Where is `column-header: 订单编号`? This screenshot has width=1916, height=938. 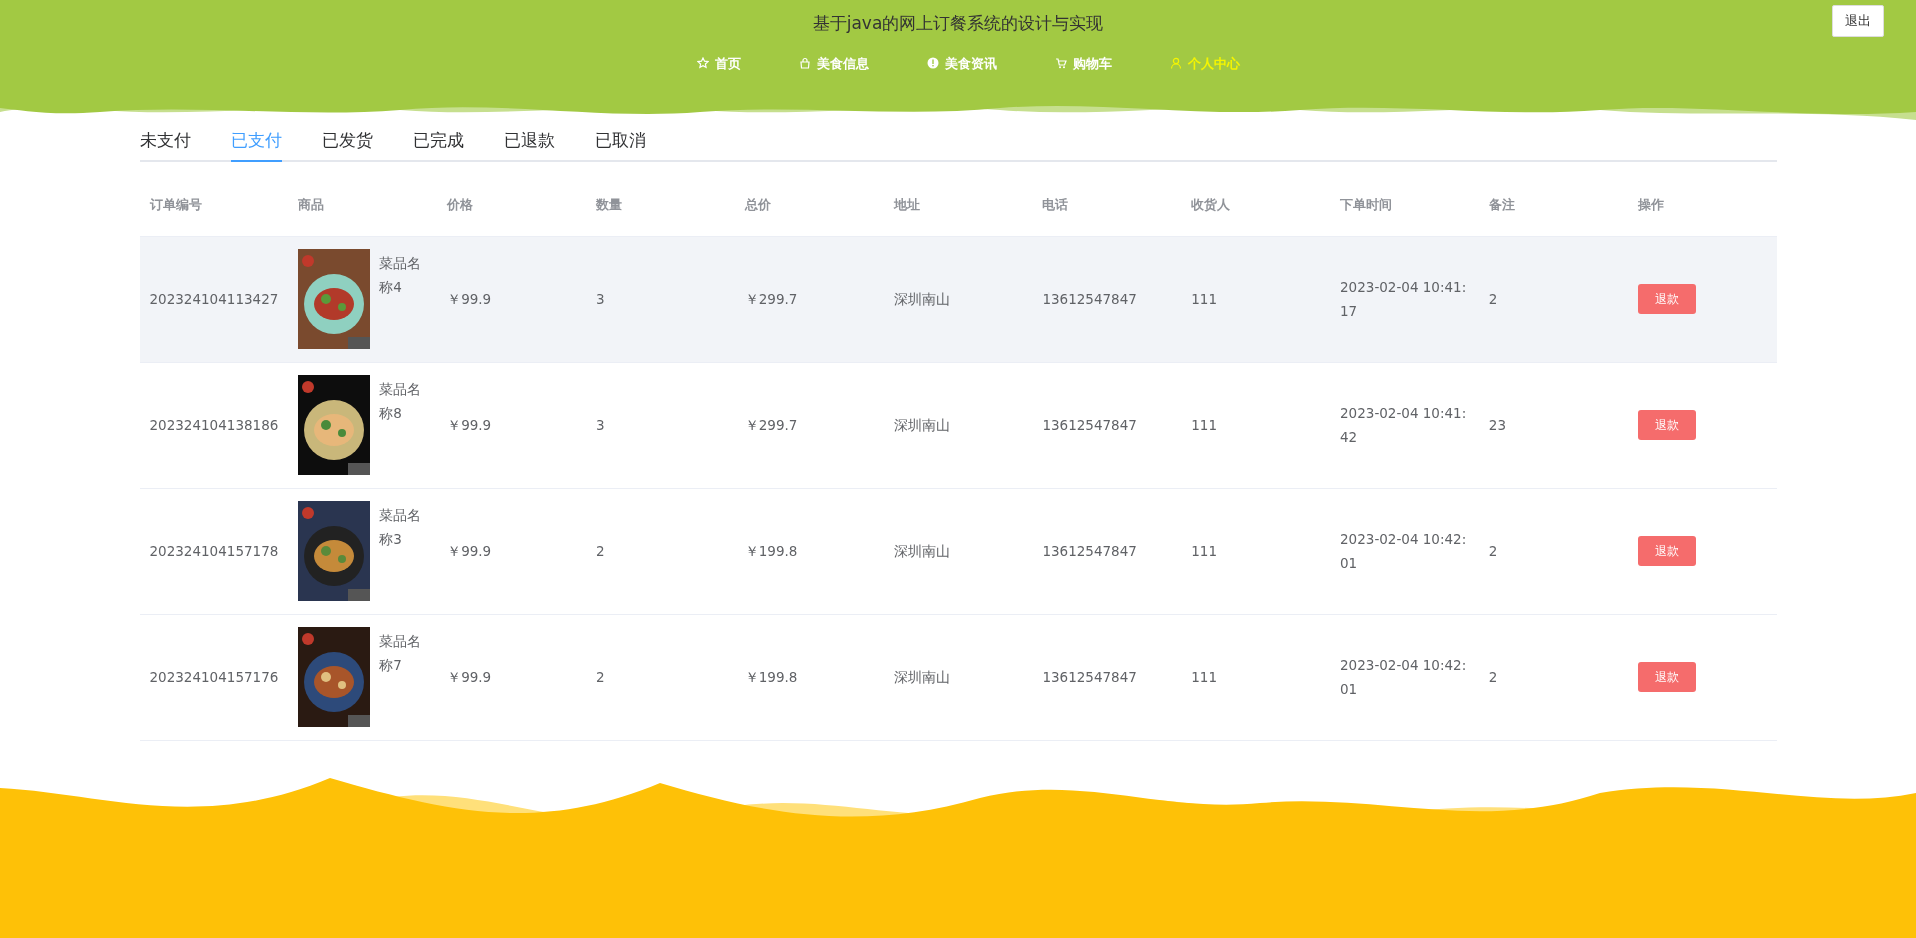 column-header: 订单编号 is located at coordinates (175, 204).